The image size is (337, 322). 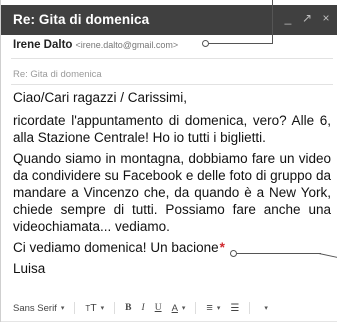 I want to click on sender-email: <irene.dalto@gmail.com>, so click(x=127, y=45).